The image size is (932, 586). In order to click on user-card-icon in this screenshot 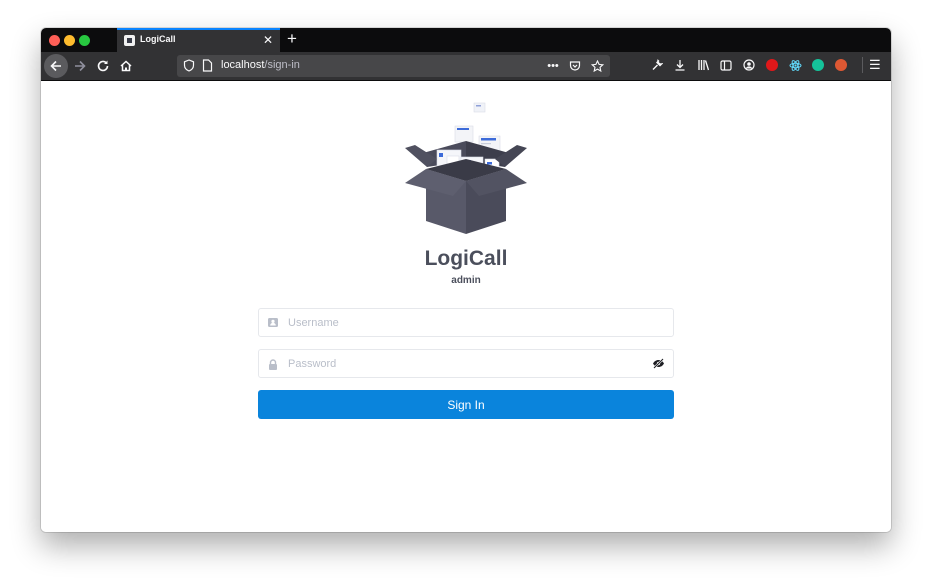, I will do `click(273, 322)`.